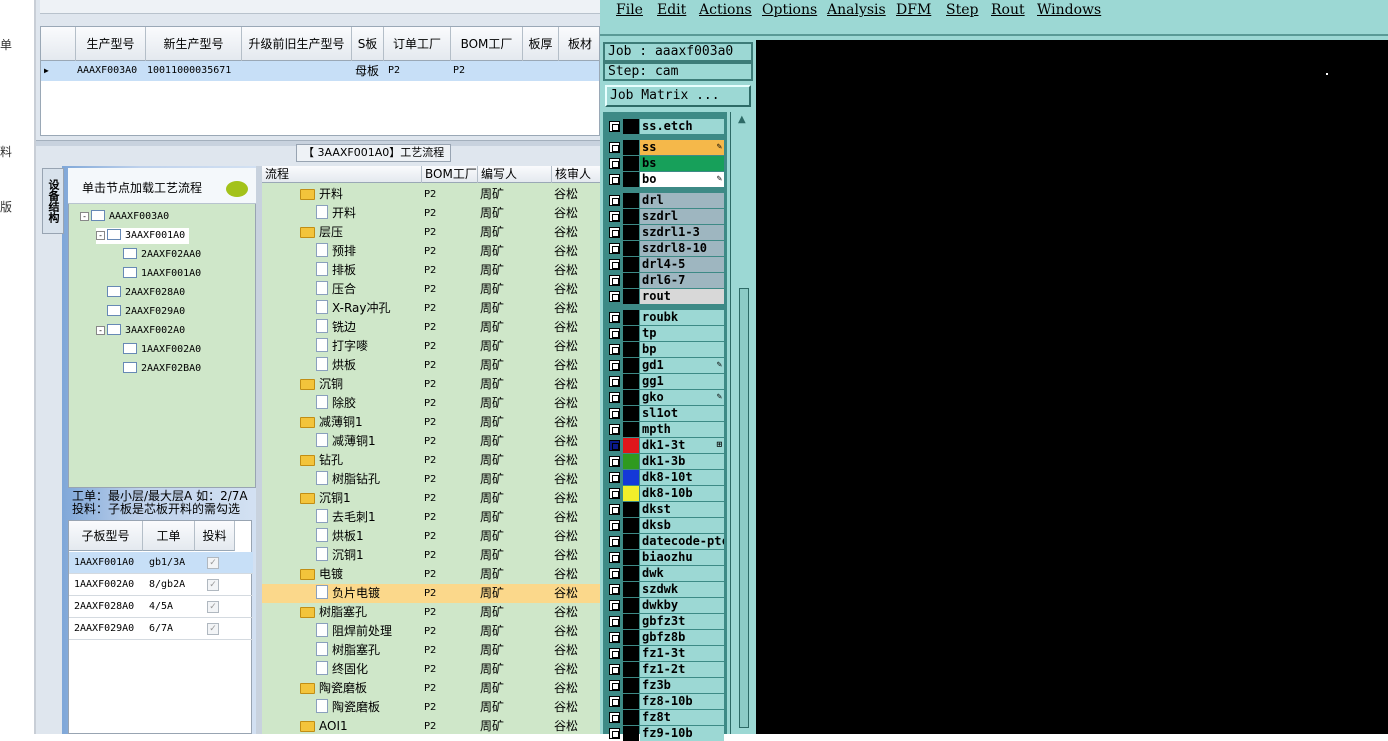  Describe the element at coordinates (725, 10) in the screenshot. I see `menu-actions: Actions` at that location.